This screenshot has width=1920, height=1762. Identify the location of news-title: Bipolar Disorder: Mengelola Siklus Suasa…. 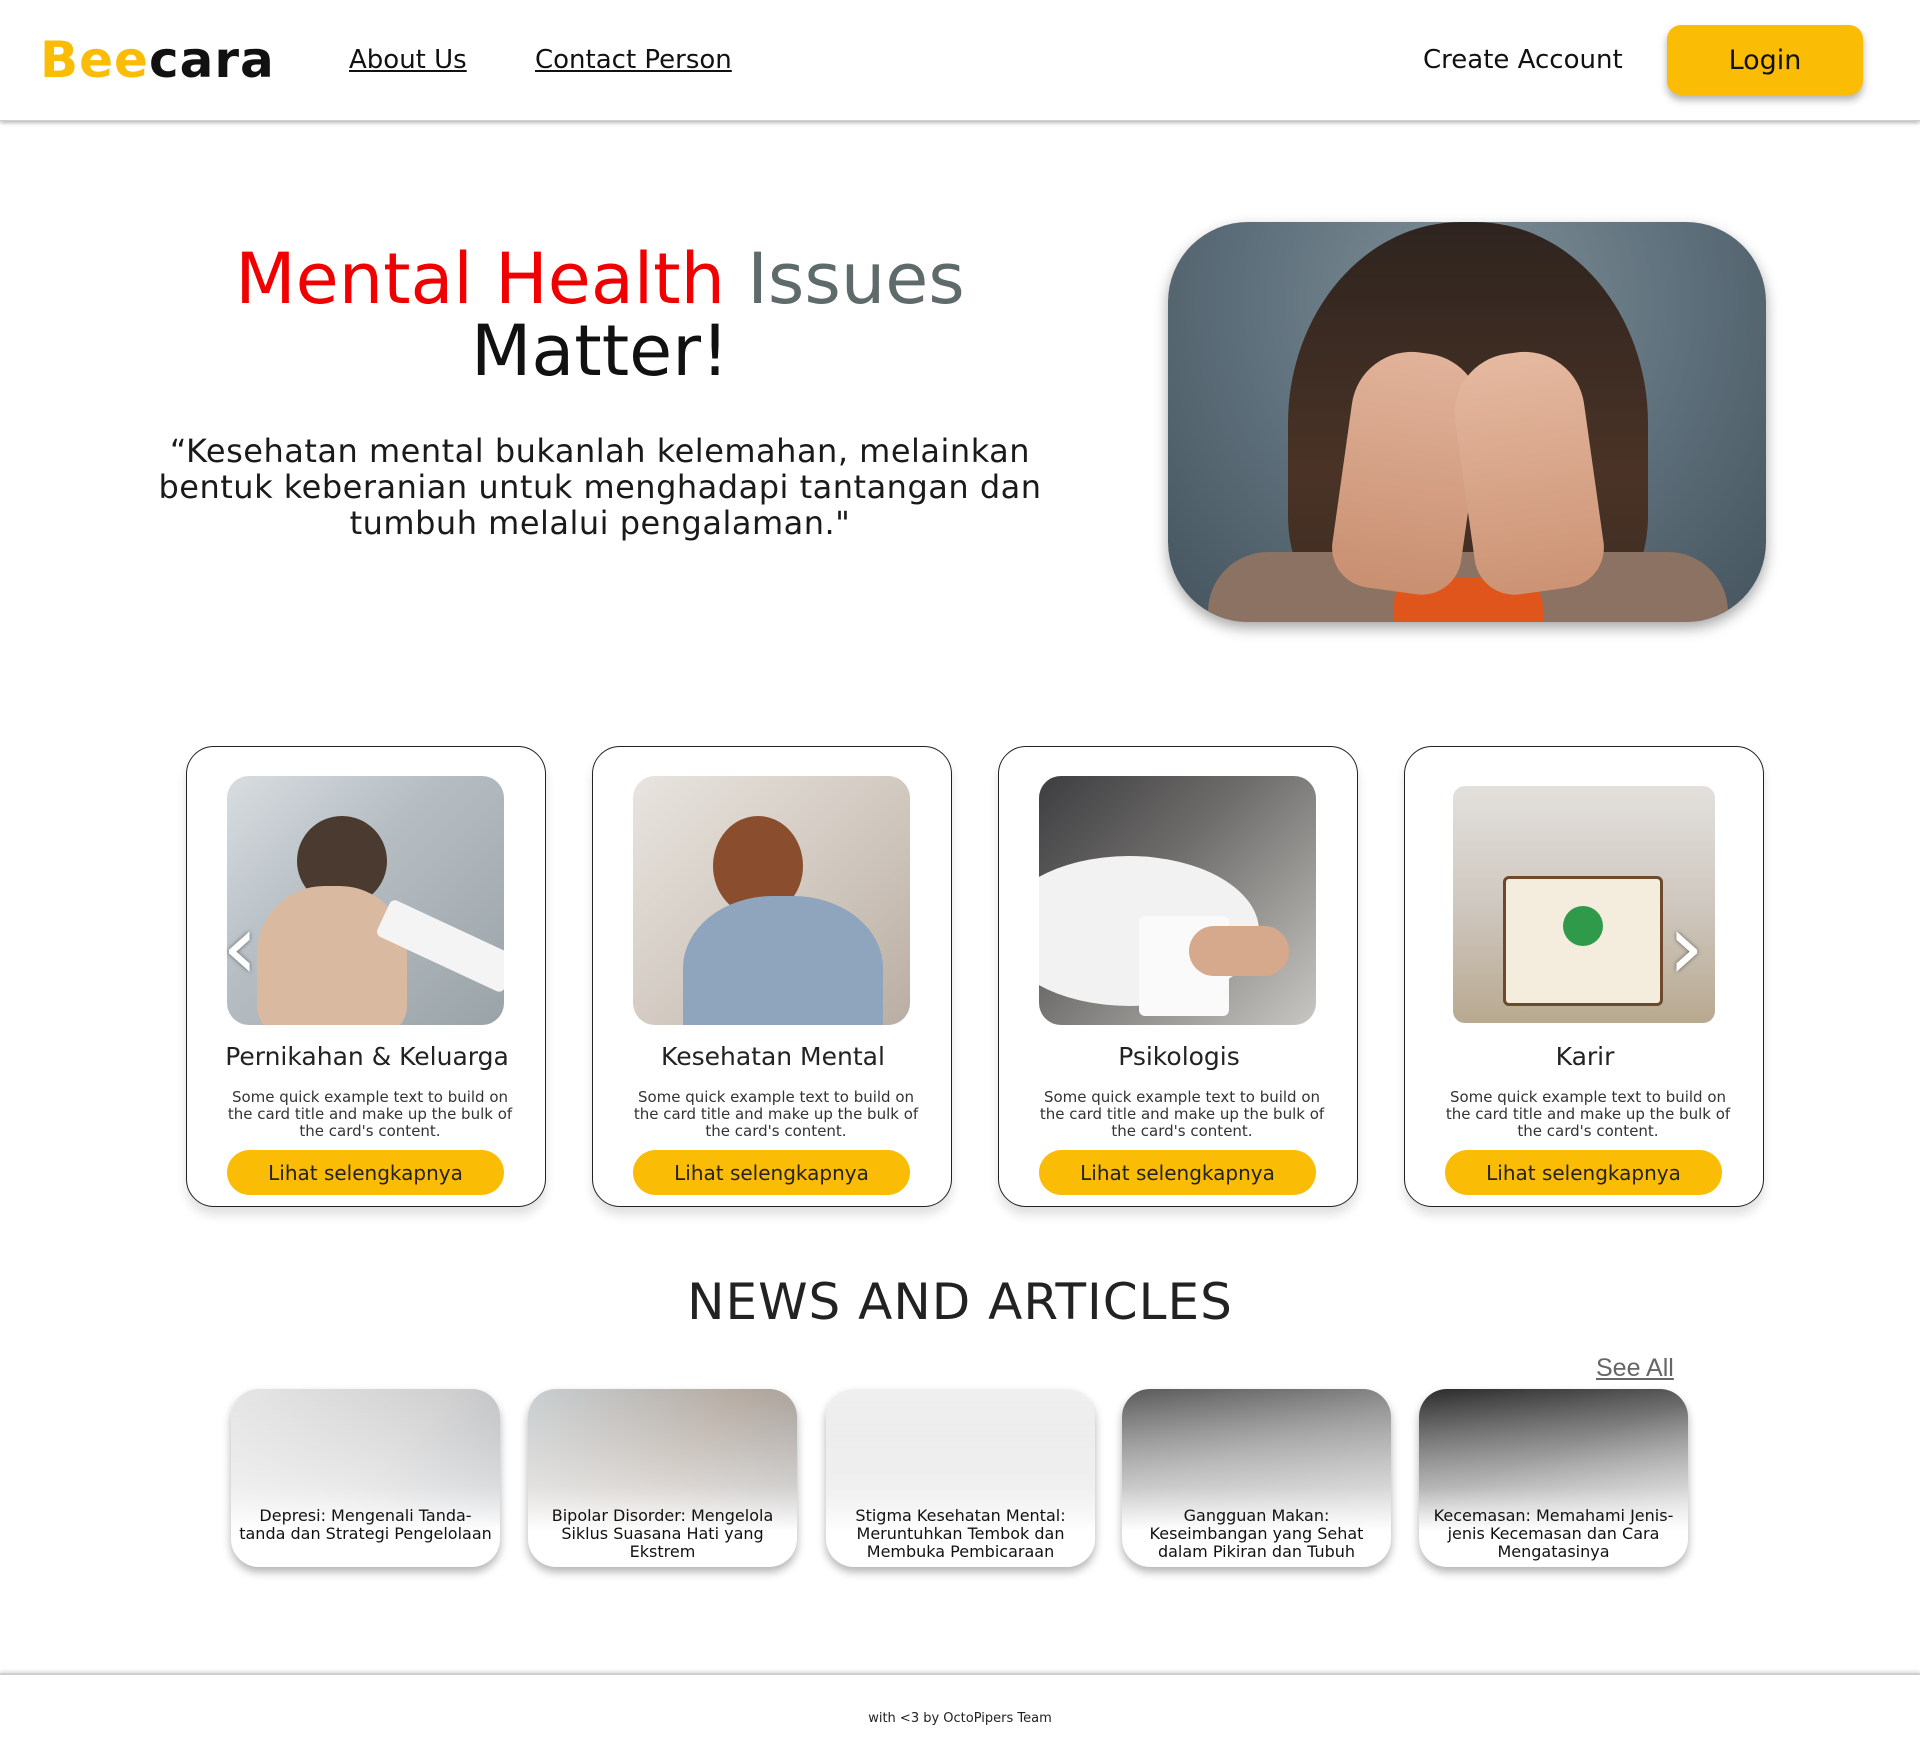
(662, 1533).